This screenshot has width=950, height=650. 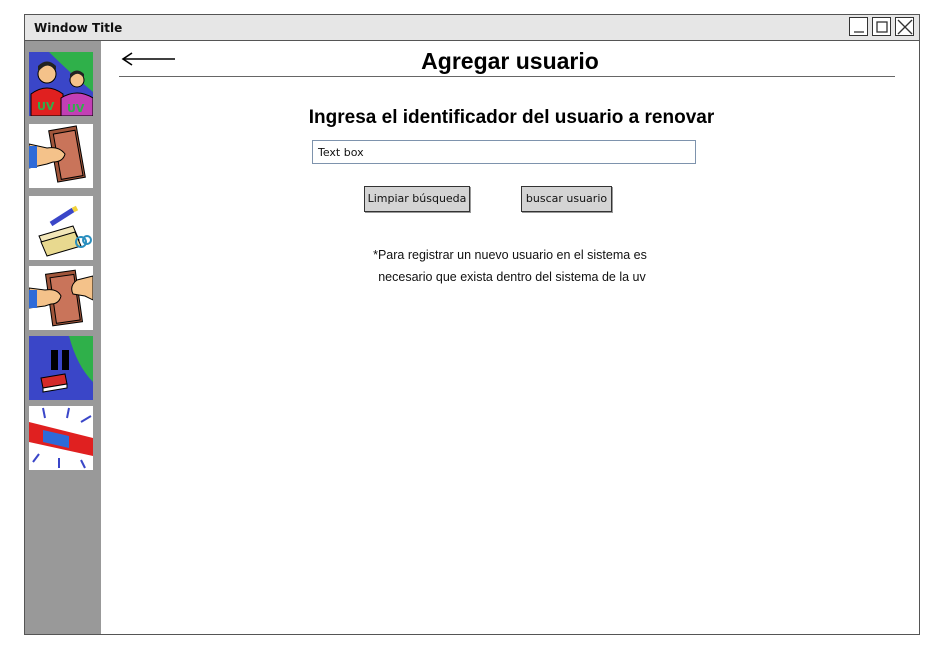 I want to click on sidebar-item-suspend, so click(x=61, y=368).